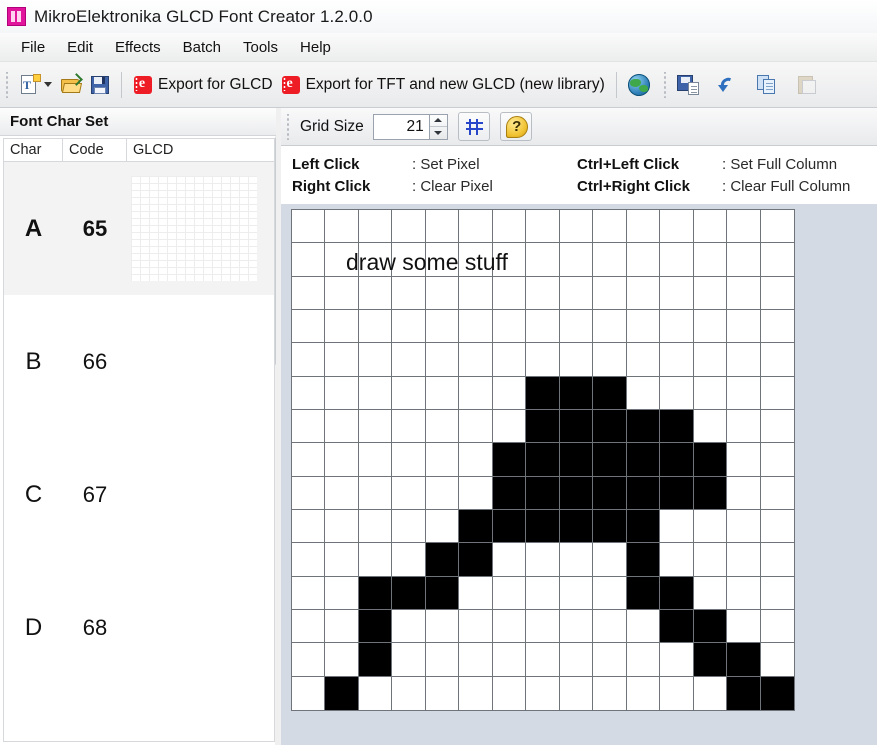  I want to click on spin-down-icon, so click(438, 133).